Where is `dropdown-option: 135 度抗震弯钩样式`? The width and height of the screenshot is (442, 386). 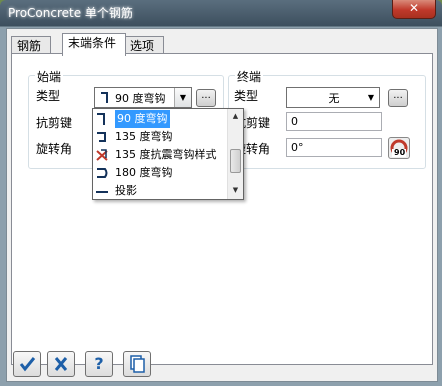
dropdown-option: 135 度抗震弯钩样式 is located at coordinates (160, 155).